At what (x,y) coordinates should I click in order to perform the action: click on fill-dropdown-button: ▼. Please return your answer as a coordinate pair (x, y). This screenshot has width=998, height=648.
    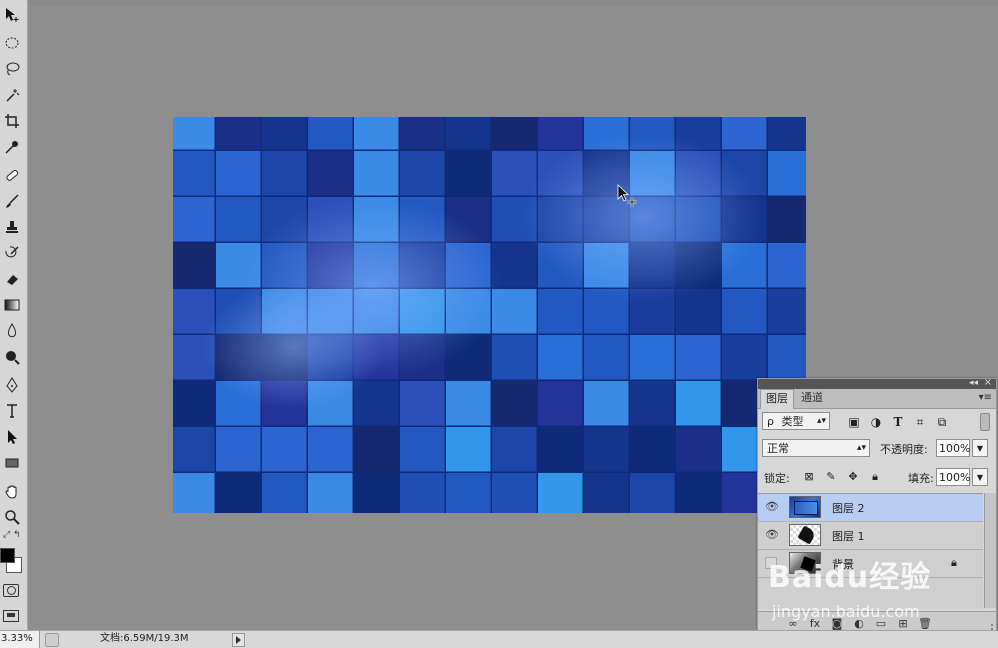
    Looking at the image, I should click on (980, 477).